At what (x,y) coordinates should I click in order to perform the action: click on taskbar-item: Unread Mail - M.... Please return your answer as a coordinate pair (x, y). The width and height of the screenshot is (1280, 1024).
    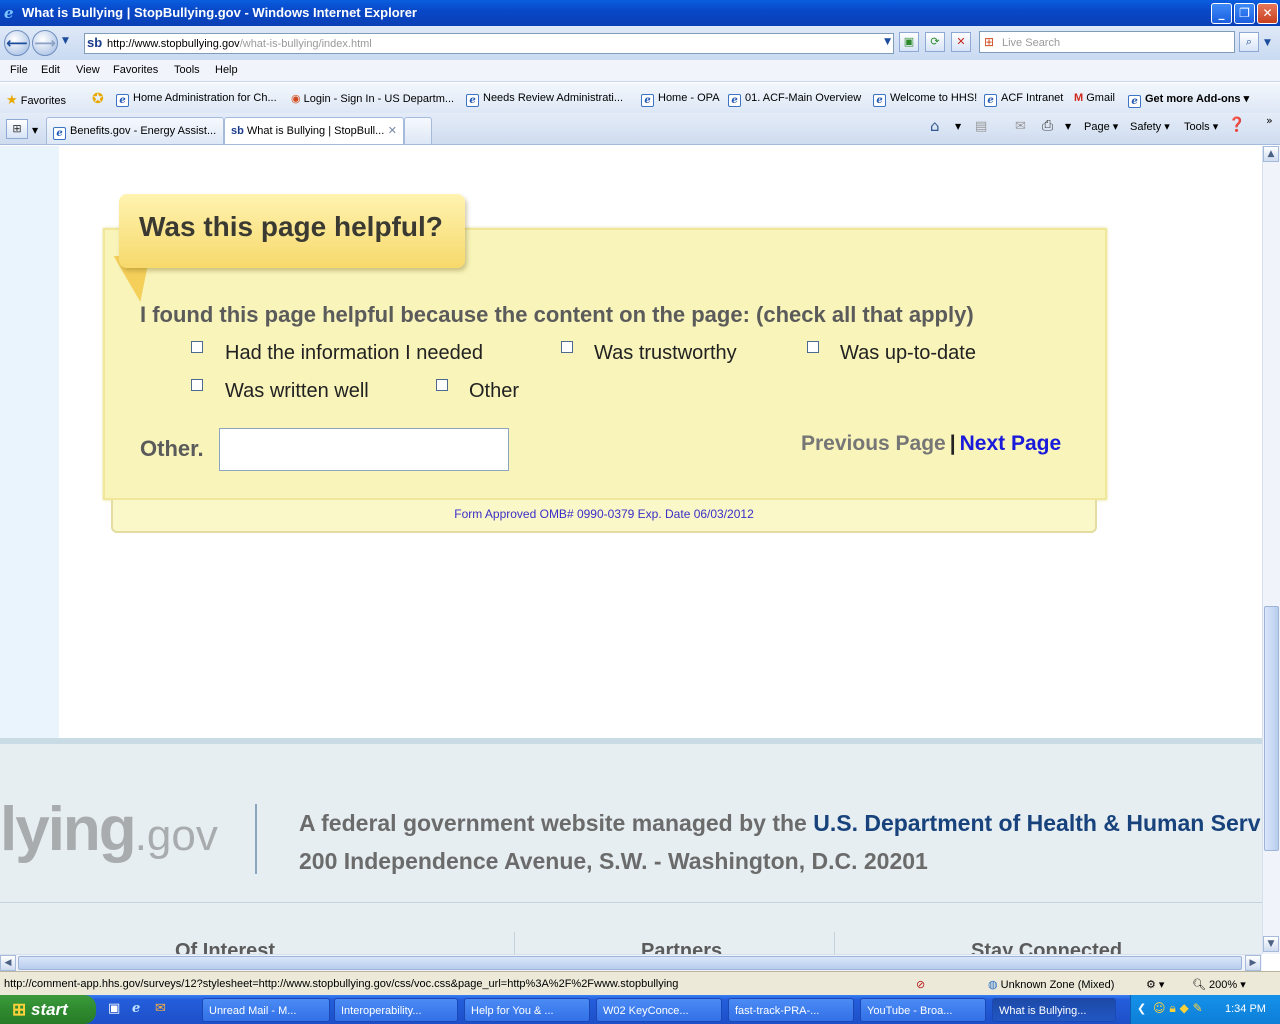
    Looking at the image, I should click on (266, 1010).